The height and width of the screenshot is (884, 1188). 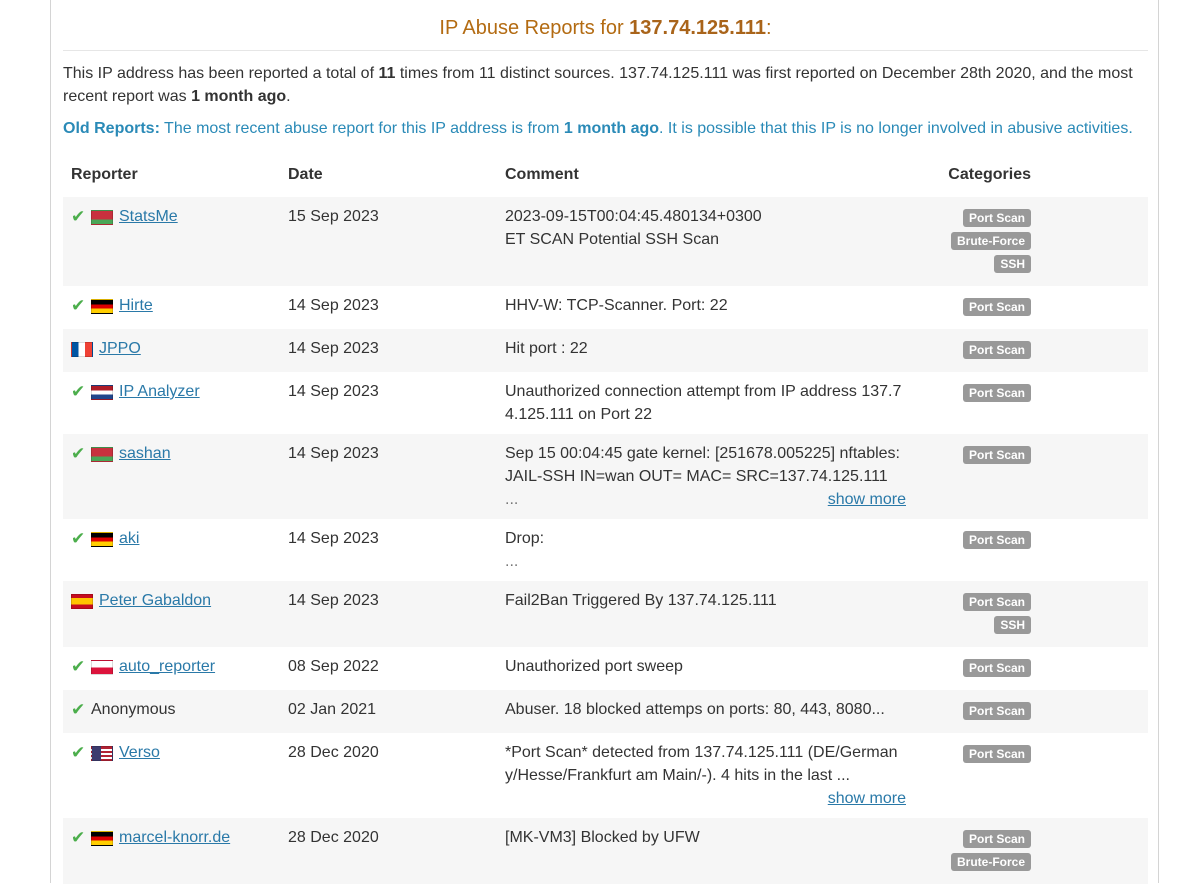 What do you see at coordinates (102, 454) in the screenshot?
I see `belarus-flag-icon` at bounding box center [102, 454].